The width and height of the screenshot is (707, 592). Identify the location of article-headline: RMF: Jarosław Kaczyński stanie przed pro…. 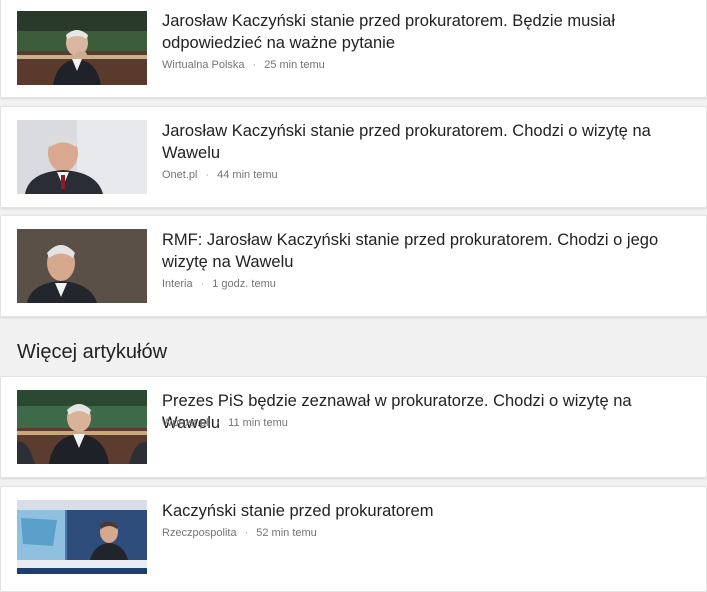
(428, 251).